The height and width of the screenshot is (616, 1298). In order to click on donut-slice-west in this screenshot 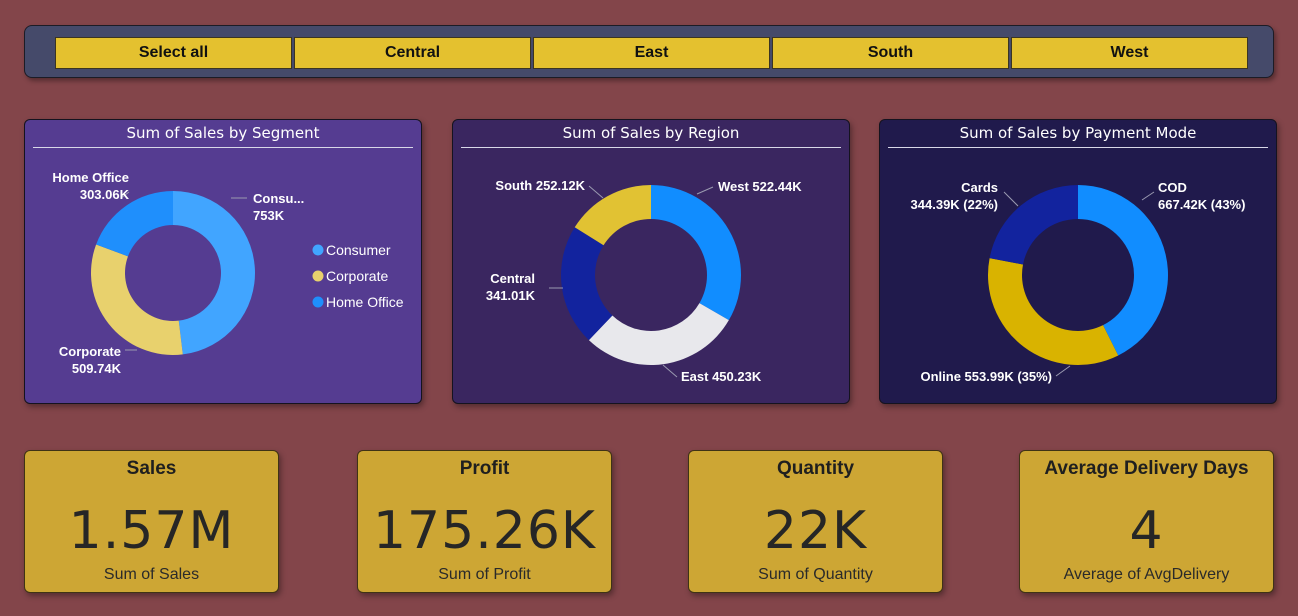, I will do `click(696, 253)`.